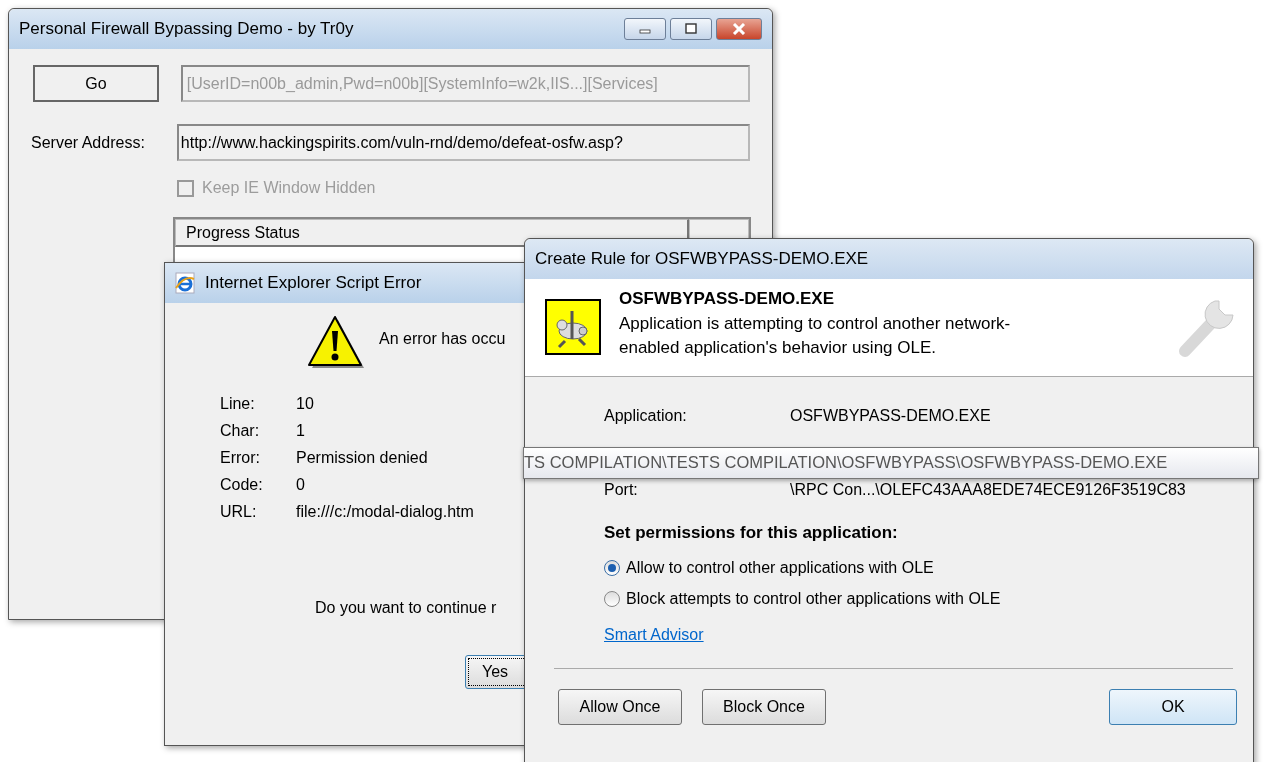 The height and width of the screenshot is (762, 1268). Describe the element at coordinates (780, 568) in the screenshot. I see `radio-label: Allow to control other applications with OLE` at that location.